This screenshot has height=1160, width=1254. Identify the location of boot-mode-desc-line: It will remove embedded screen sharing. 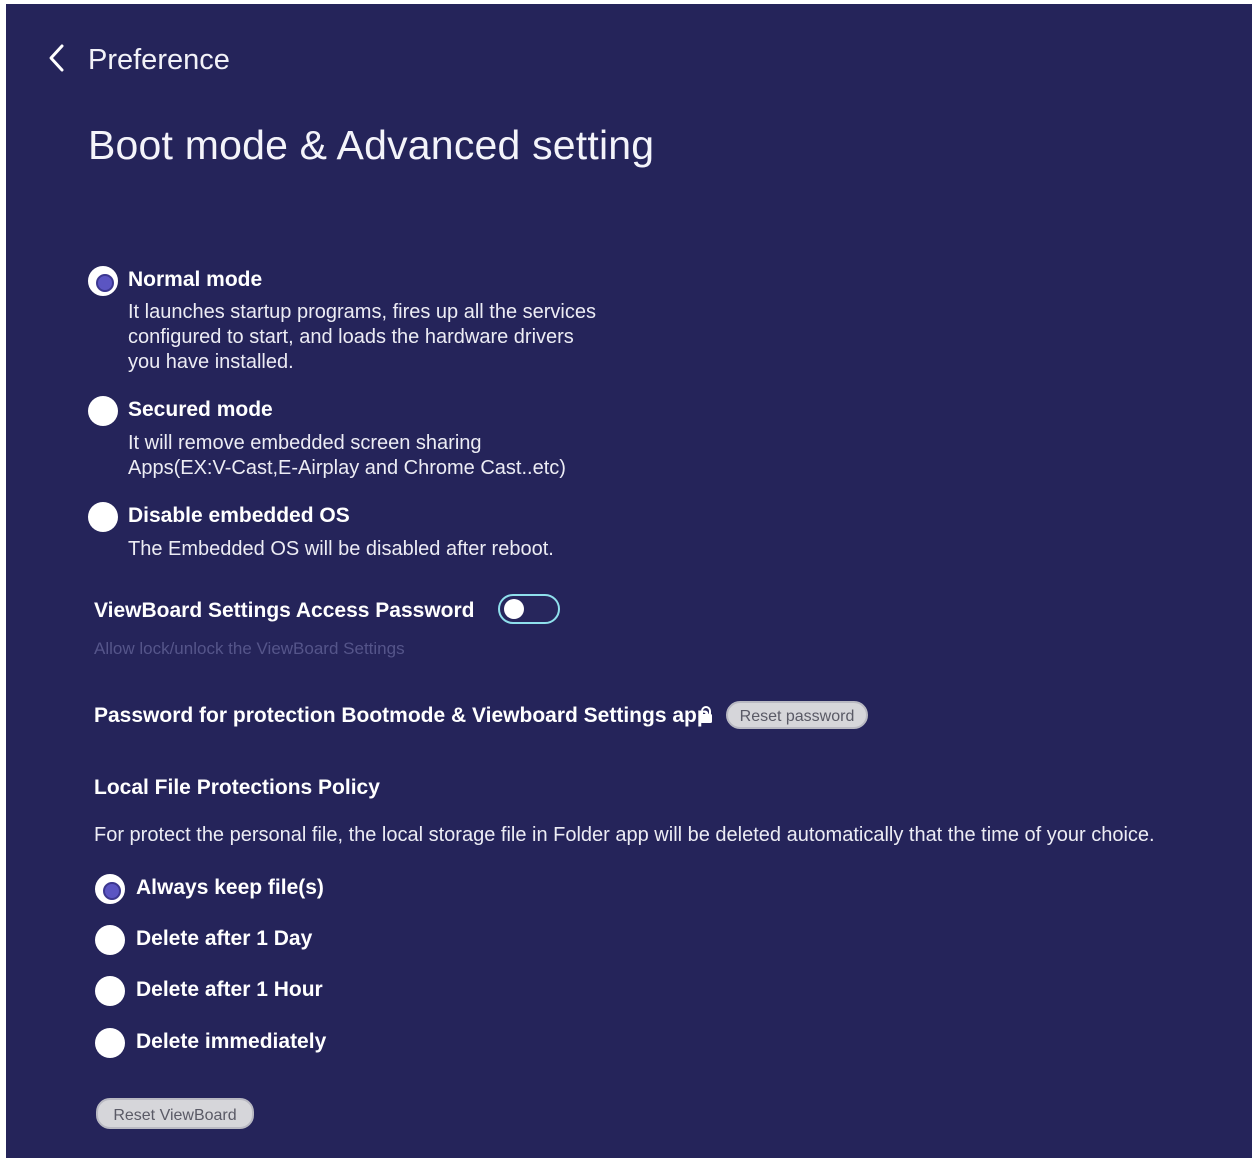
(305, 443).